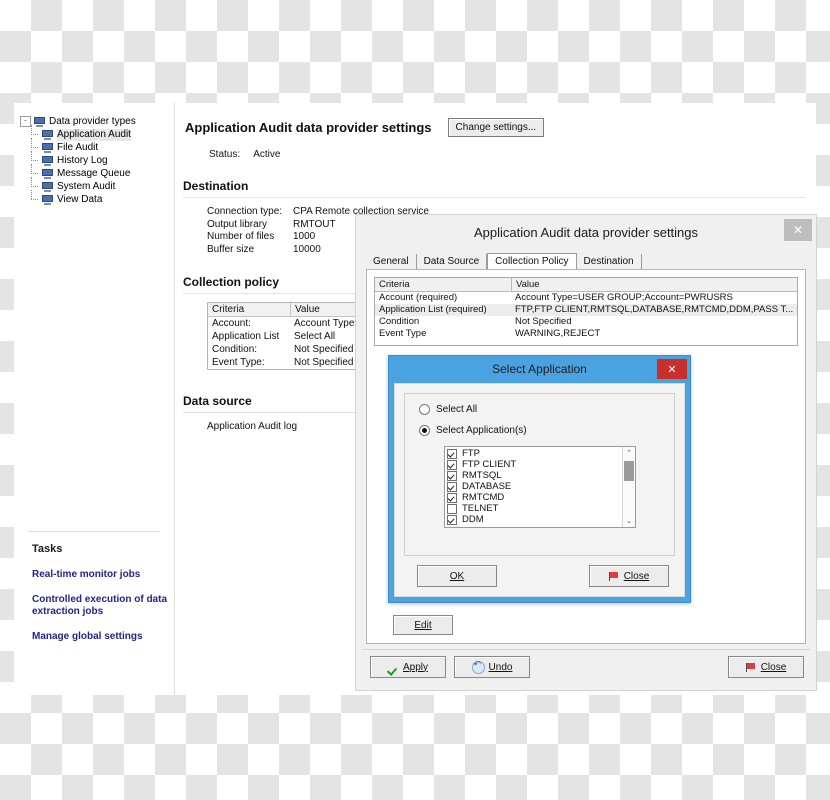  What do you see at coordinates (452, 262) in the screenshot?
I see `tab-data-source: Data Source` at bounding box center [452, 262].